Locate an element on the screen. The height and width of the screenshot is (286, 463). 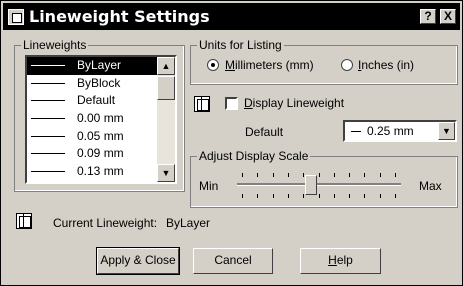
default-lineweight-value: 0.25 mm is located at coordinates (390, 131).